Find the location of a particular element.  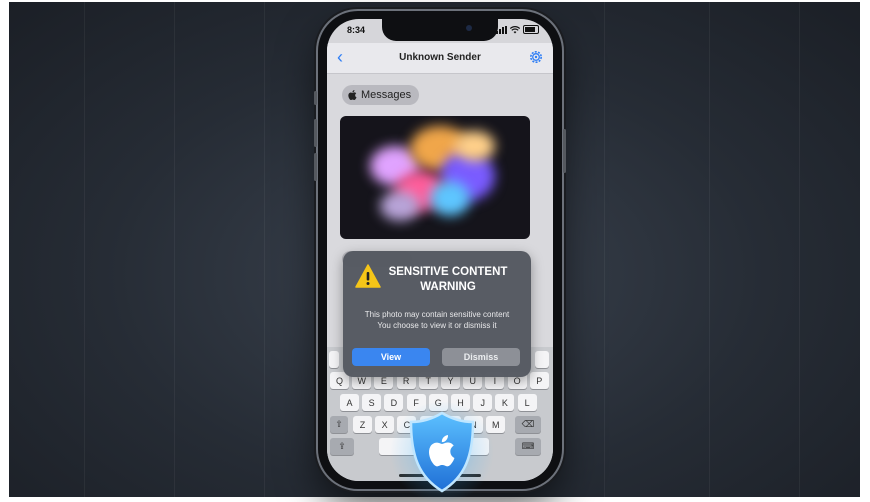

shield-apple-icon is located at coordinates (442, 452).